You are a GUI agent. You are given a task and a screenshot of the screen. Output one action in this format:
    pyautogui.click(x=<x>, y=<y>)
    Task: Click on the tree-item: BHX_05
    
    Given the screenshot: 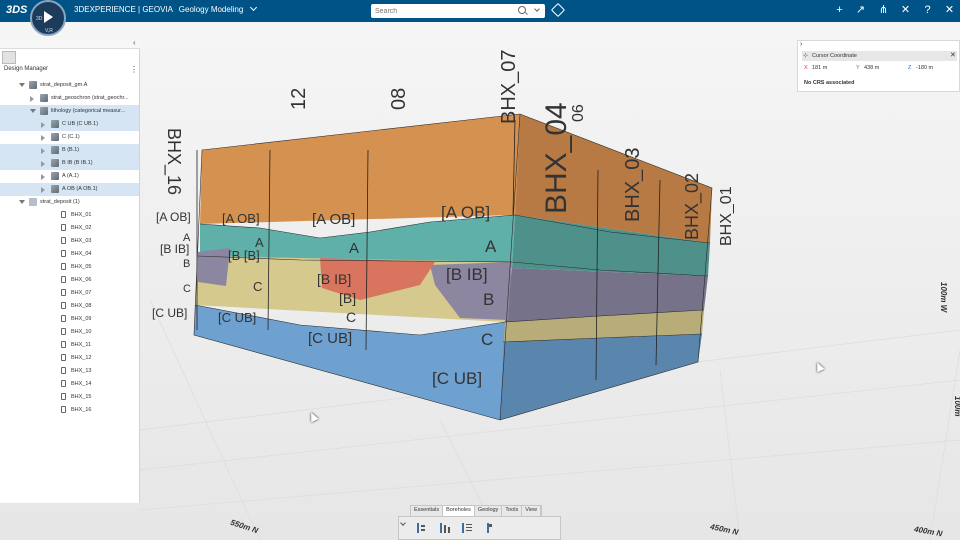 What is the action you would take?
    pyautogui.click(x=69, y=267)
    